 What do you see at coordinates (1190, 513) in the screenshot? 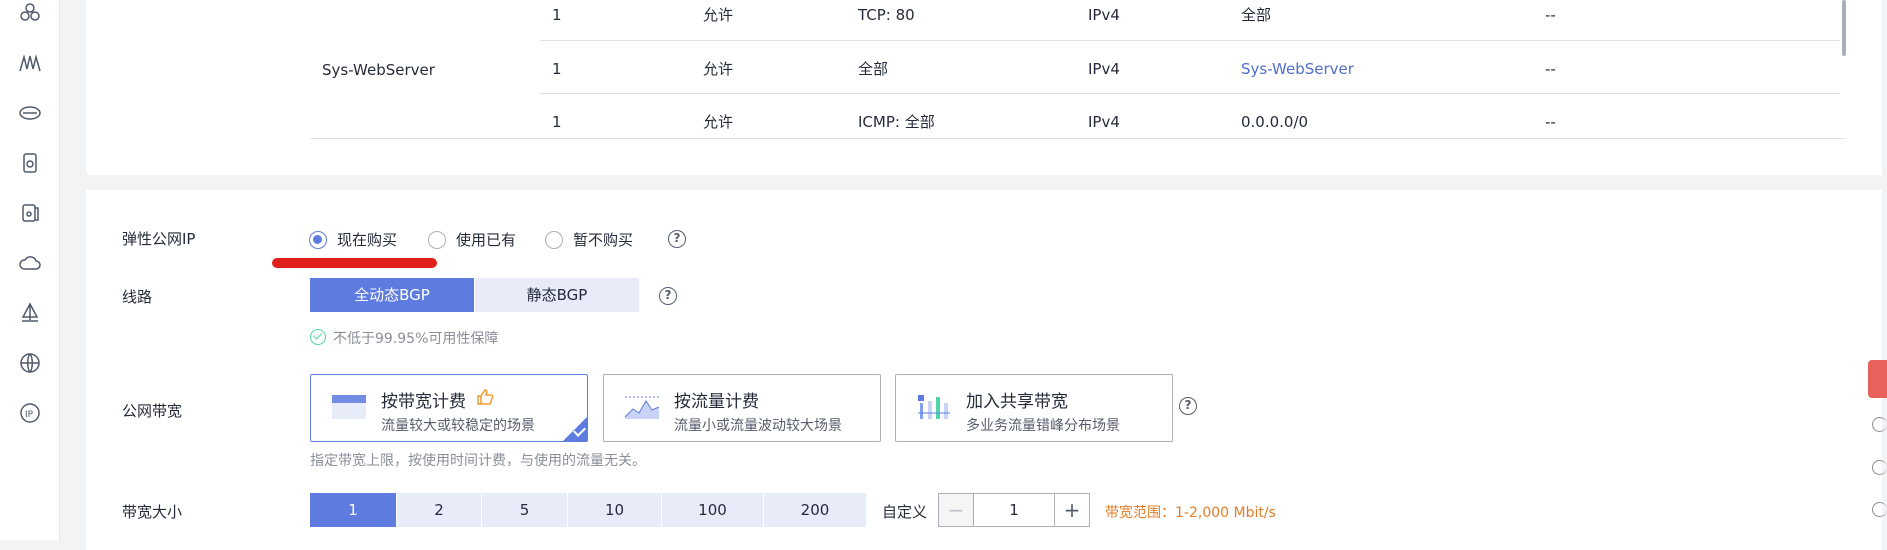
I see `bandwidth-range-note: 带宽范围：1-2,000 Mbit/s` at bounding box center [1190, 513].